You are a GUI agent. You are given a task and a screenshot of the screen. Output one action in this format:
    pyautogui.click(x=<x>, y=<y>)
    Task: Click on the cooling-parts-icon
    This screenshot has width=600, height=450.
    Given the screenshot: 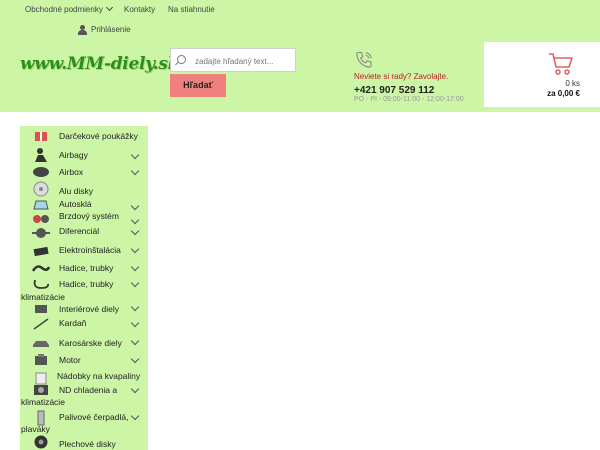 What is the action you would take?
    pyautogui.click(x=41, y=390)
    